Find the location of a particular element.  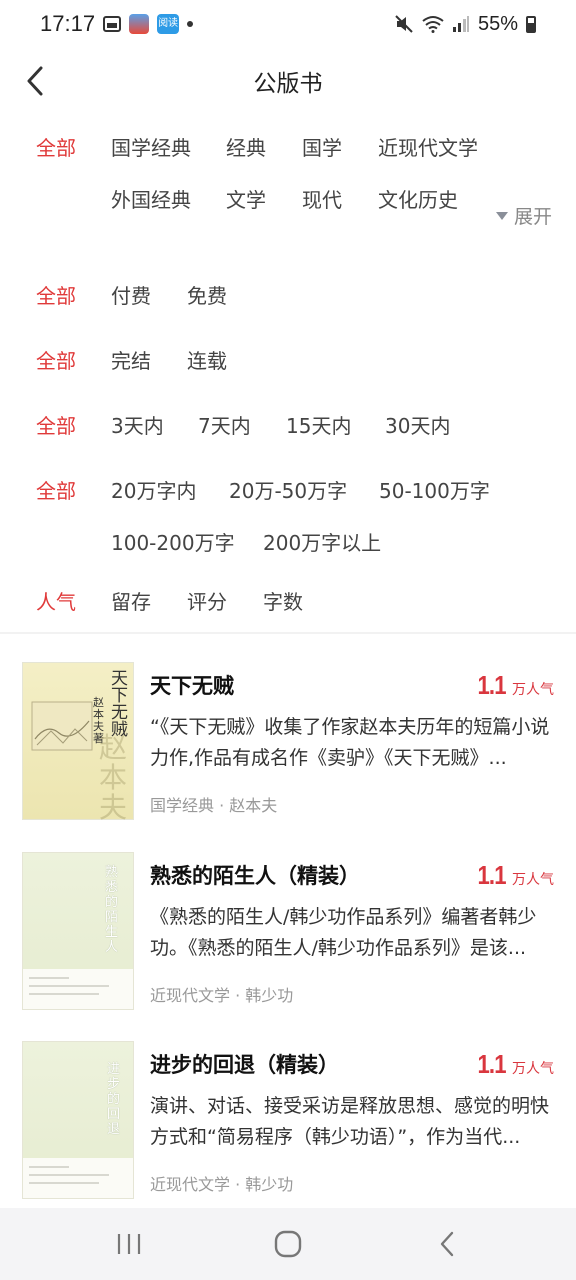

sort-popularity: 人气 is located at coordinates (73, 601).